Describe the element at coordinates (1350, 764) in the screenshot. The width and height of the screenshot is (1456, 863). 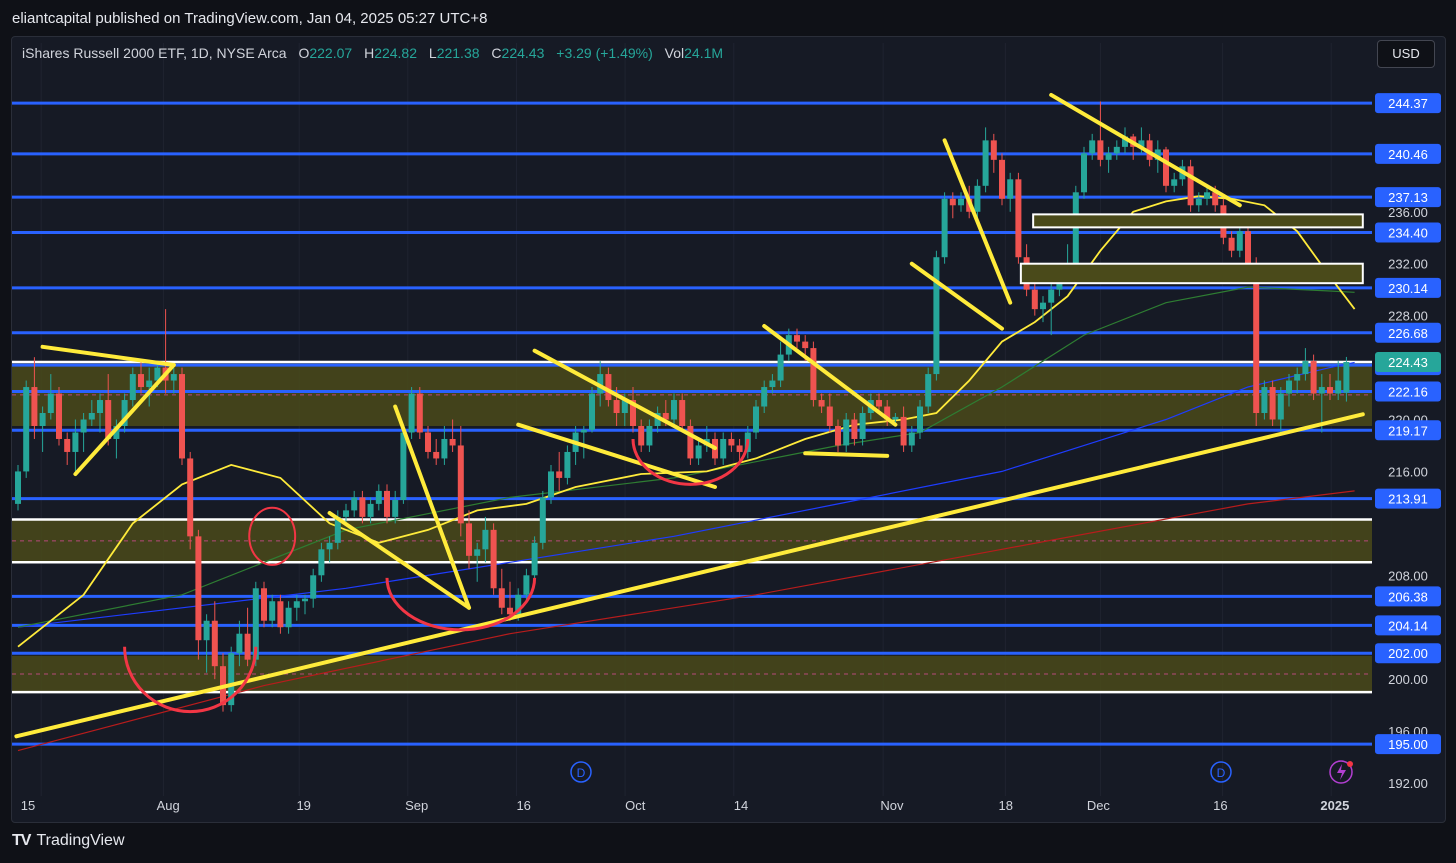
I see `notification-dot-icon` at that location.